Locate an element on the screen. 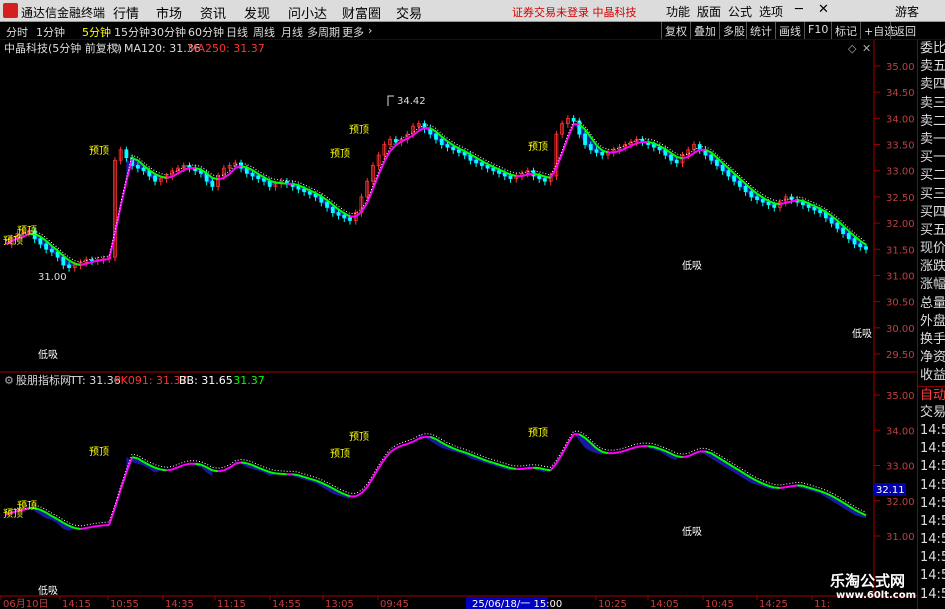 The height and width of the screenshot is (609, 945). upper-settings-icon: ⚙ is located at coordinates (116, 48).